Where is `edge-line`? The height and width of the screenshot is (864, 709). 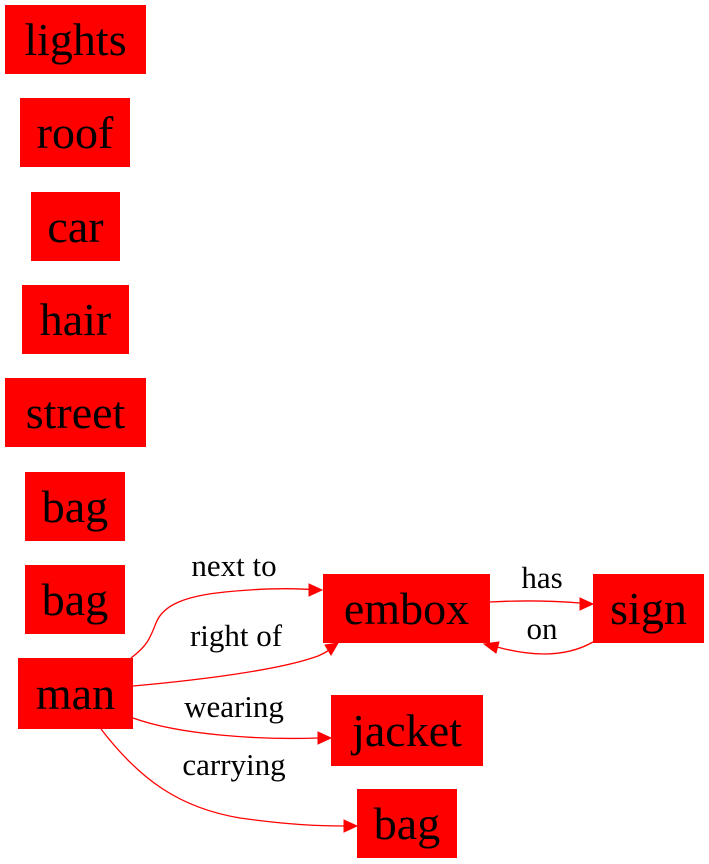 edge-line is located at coordinates (535, 602).